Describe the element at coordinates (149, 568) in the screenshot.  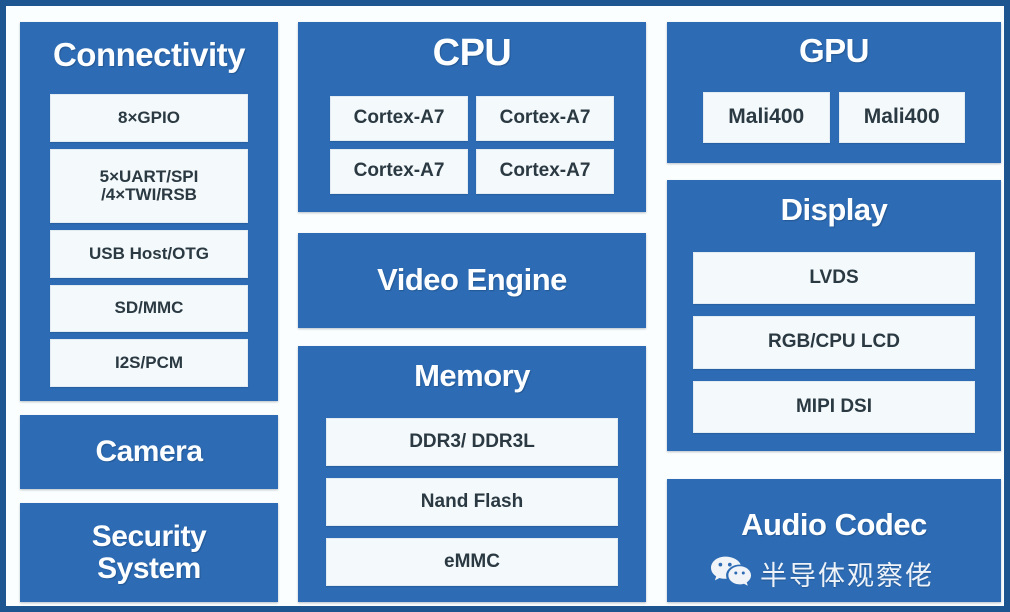
I see `security-title-line2: System` at that location.